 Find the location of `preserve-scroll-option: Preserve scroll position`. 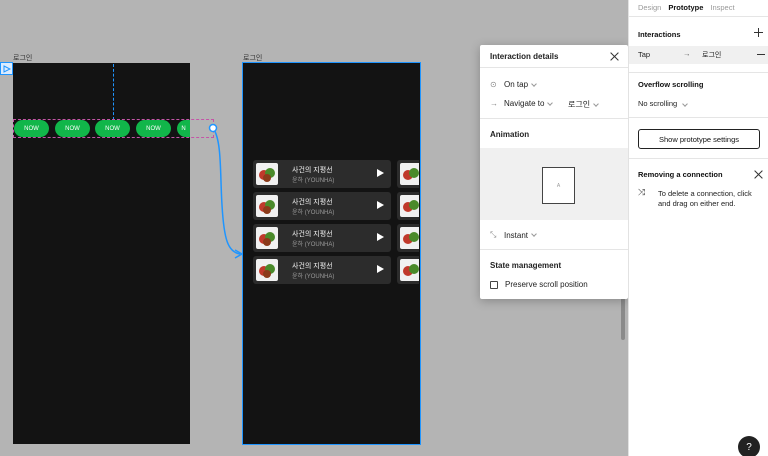

preserve-scroll-option: Preserve scroll position is located at coordinates (539, 284).